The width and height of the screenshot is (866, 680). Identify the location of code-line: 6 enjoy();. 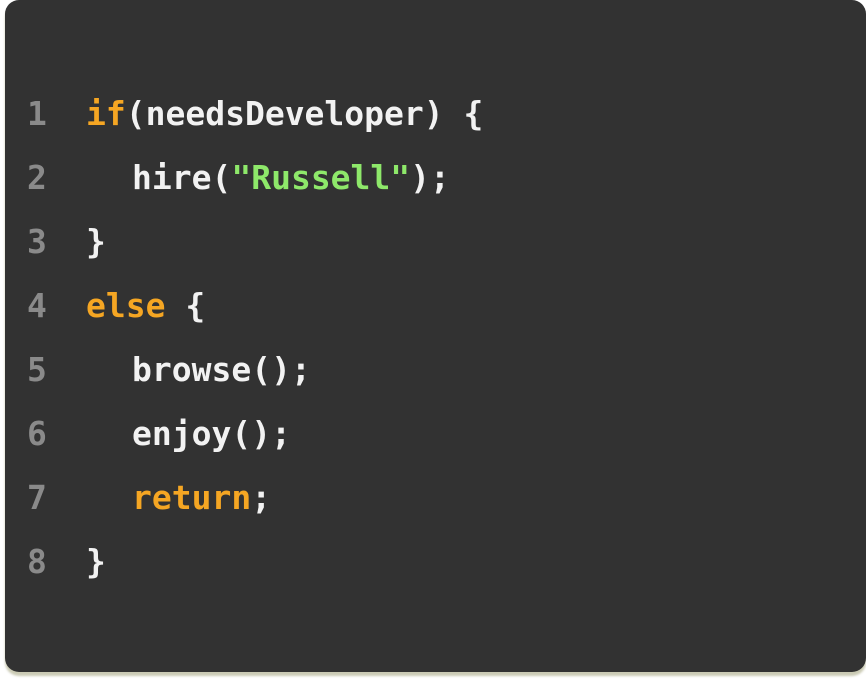
(255, 434).